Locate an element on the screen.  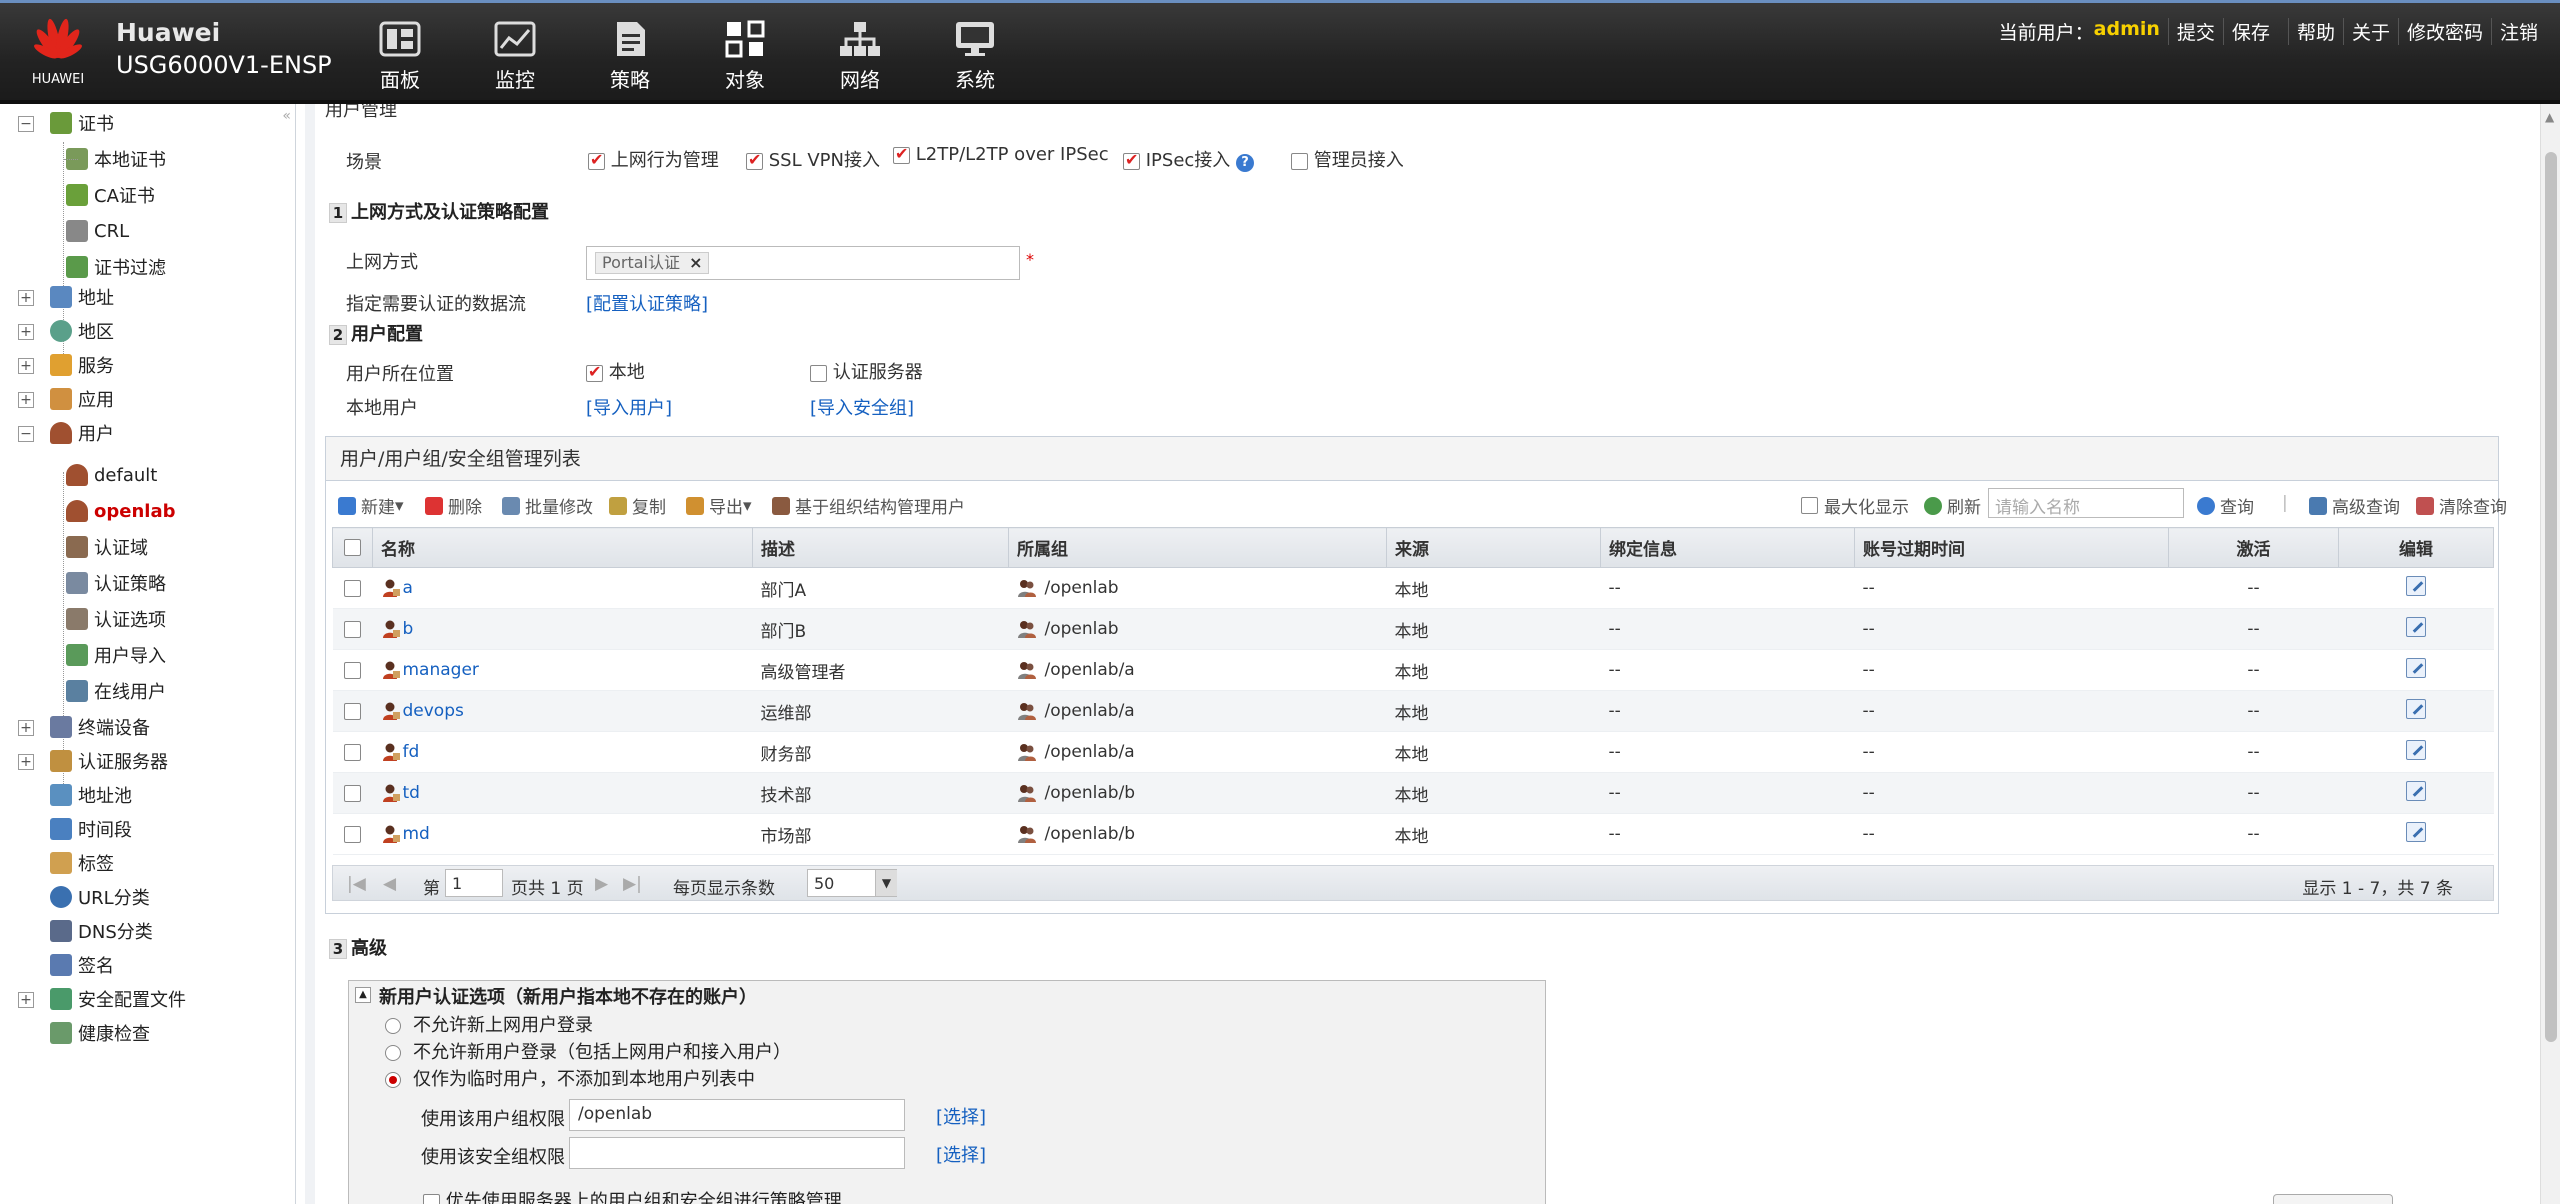
cell-name: manager is located at coordinates (562, 670).